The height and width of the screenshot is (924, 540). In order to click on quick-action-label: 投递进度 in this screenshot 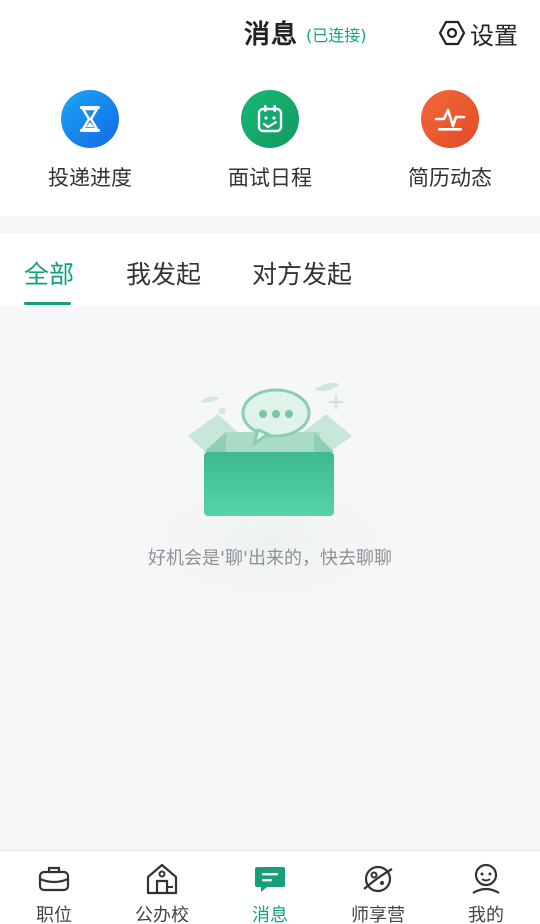, I will do `click(90, 178)`.